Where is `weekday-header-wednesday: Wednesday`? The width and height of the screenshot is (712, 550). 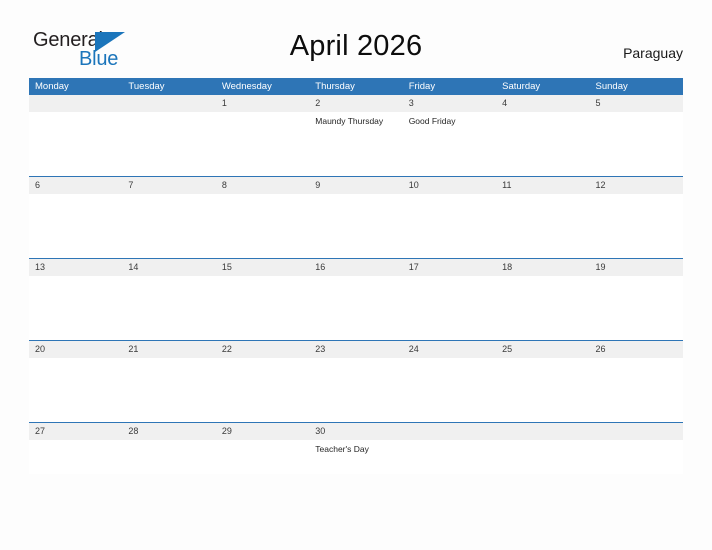 weekday-header-wednesday: Wednesday is located at coordinates (246, 86).